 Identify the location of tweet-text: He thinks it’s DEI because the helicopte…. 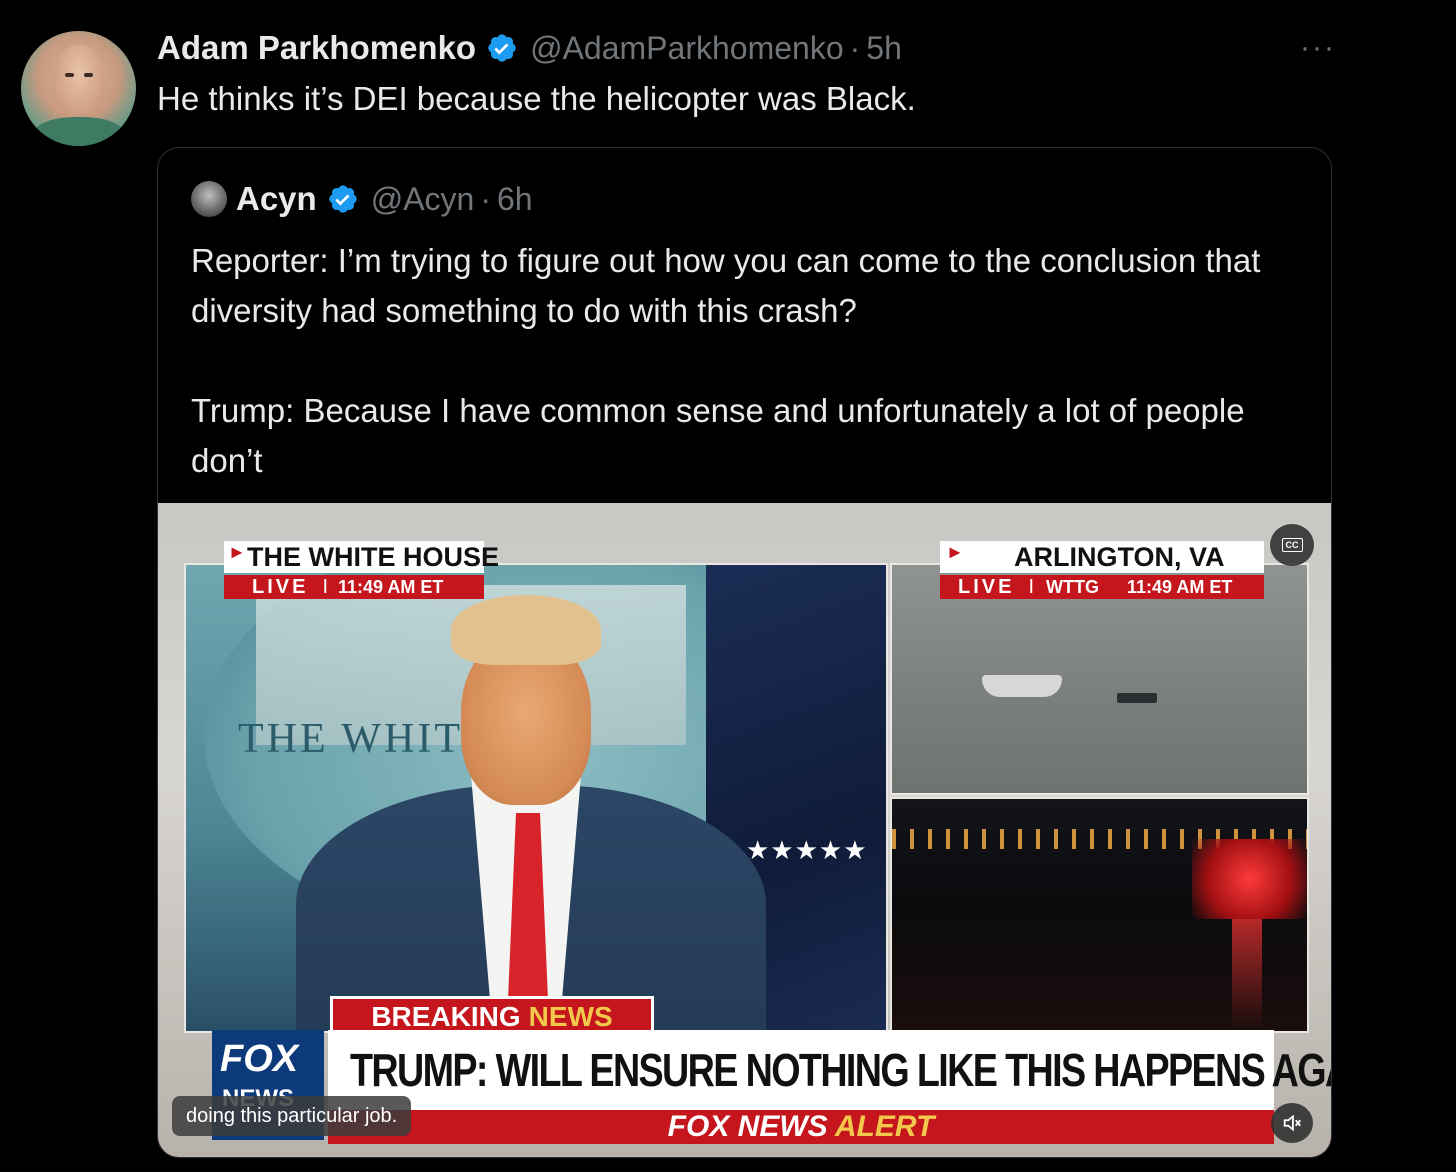
(536, 98).